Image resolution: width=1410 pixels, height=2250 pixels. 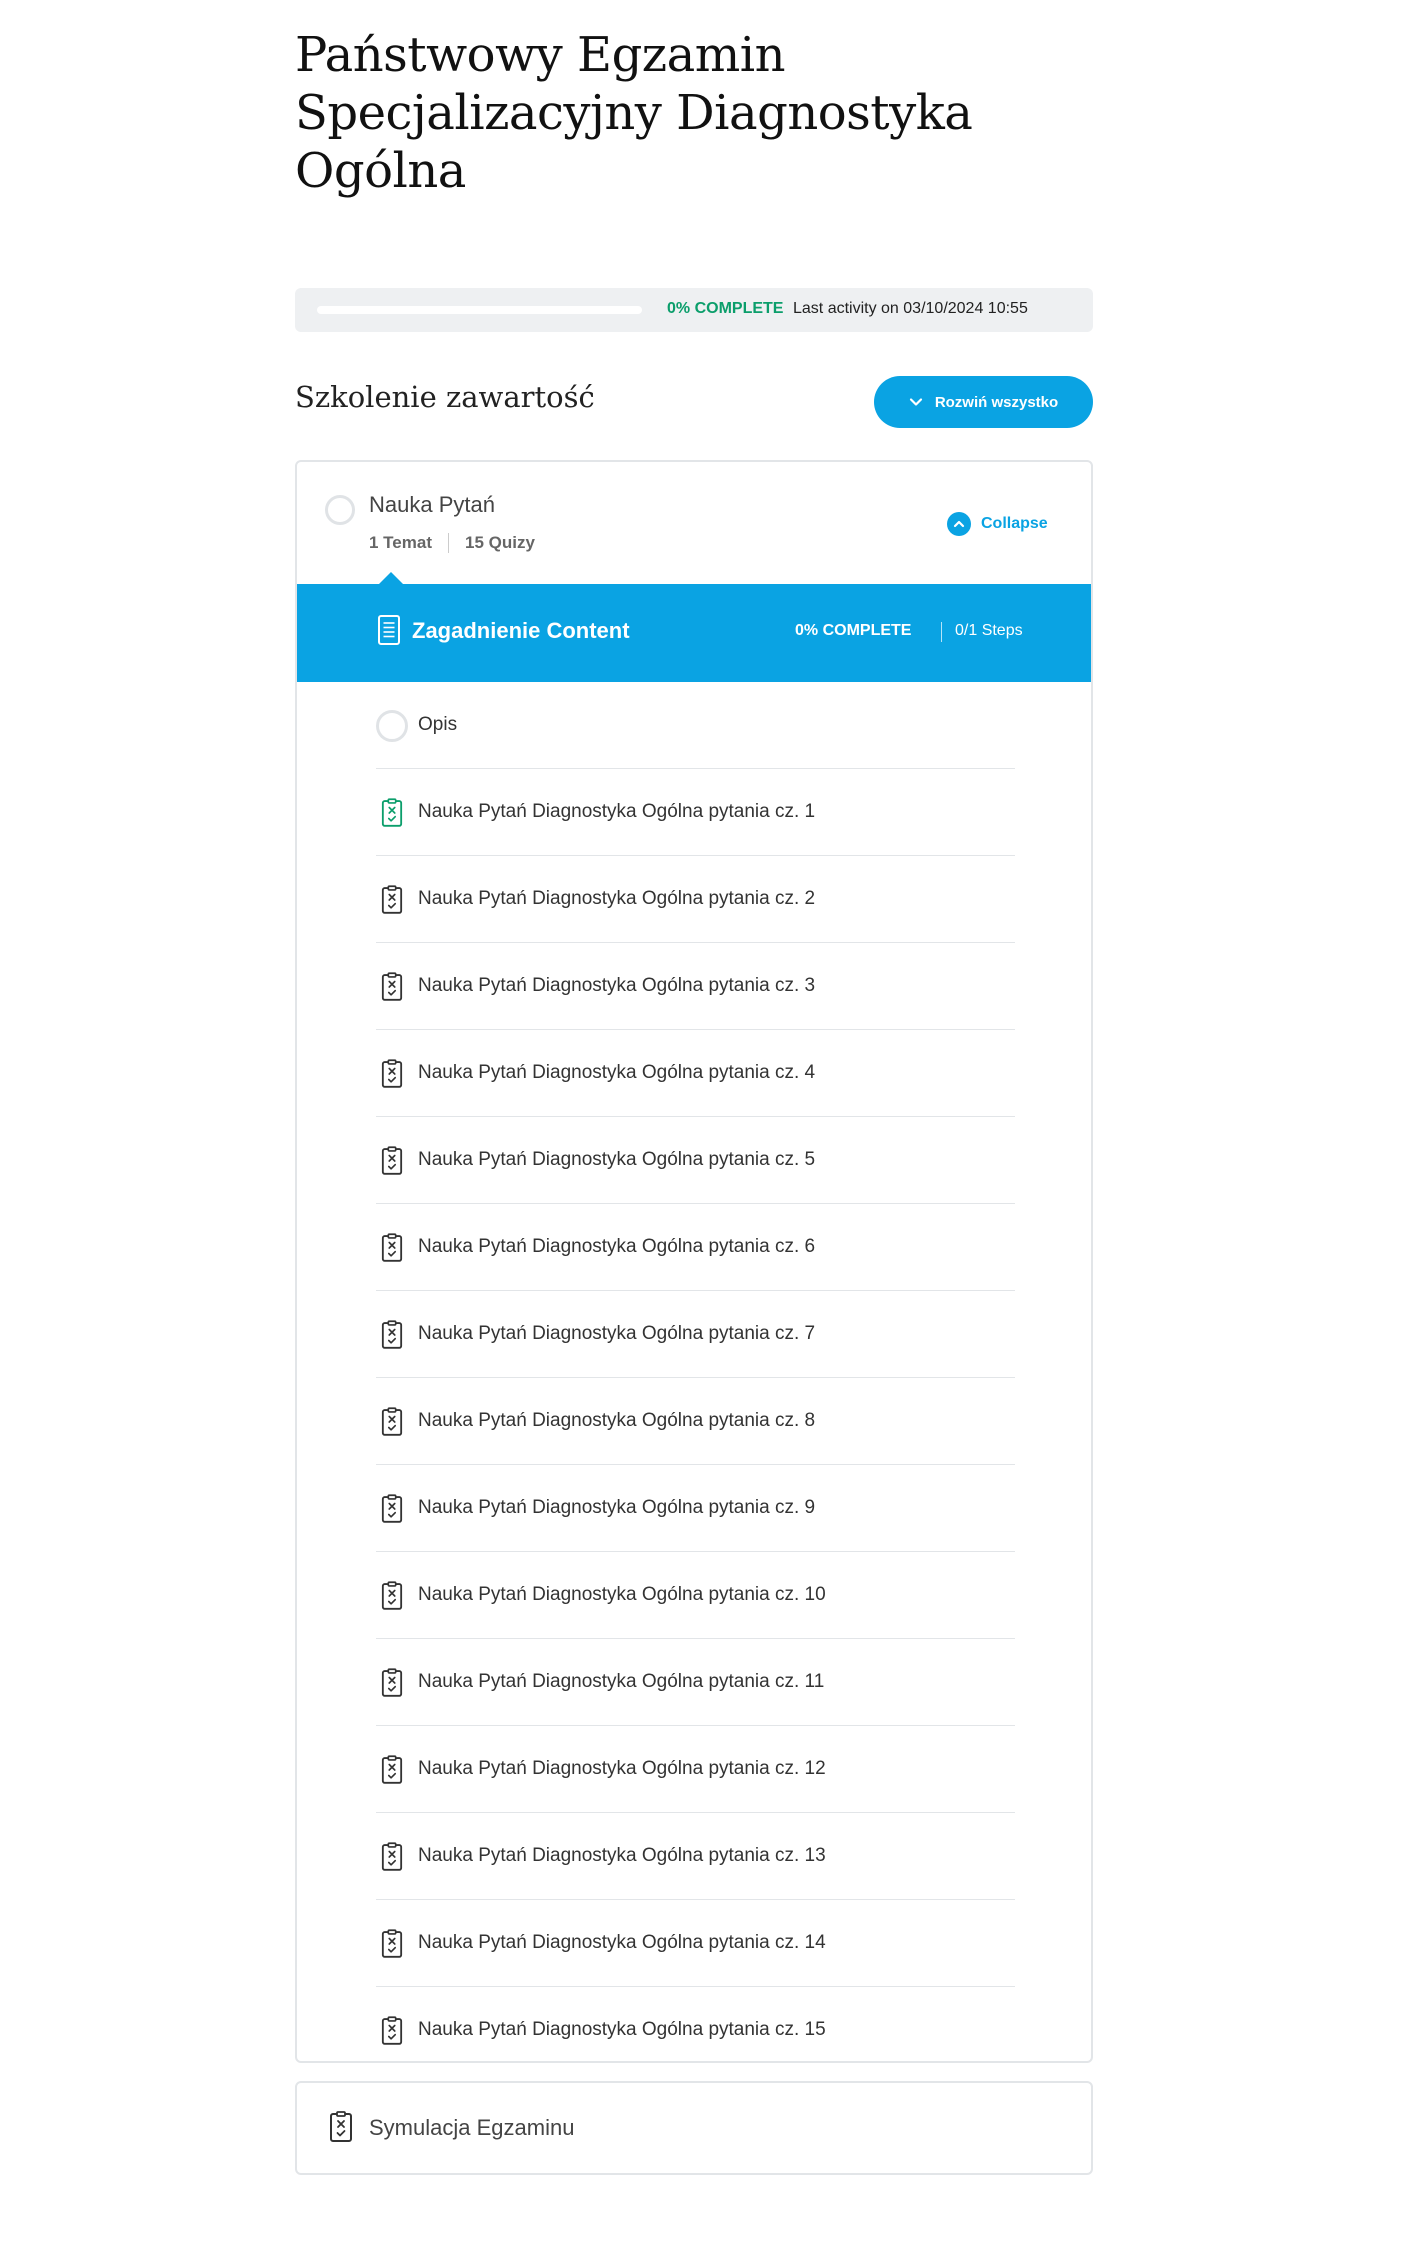 I want to click on collapse-button: Collapse, so click(x=997, y=524).